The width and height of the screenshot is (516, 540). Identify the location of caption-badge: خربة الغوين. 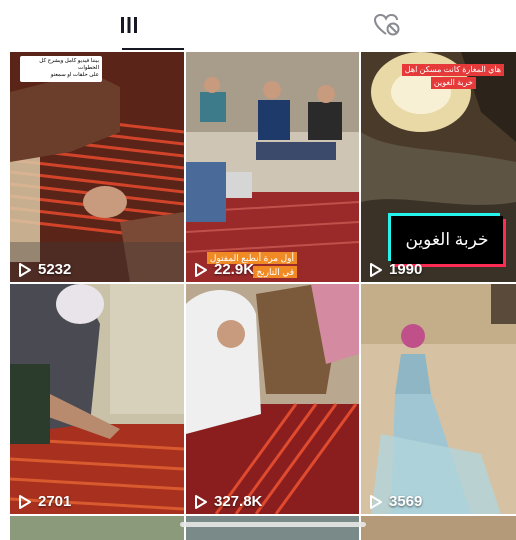
(453, 83).